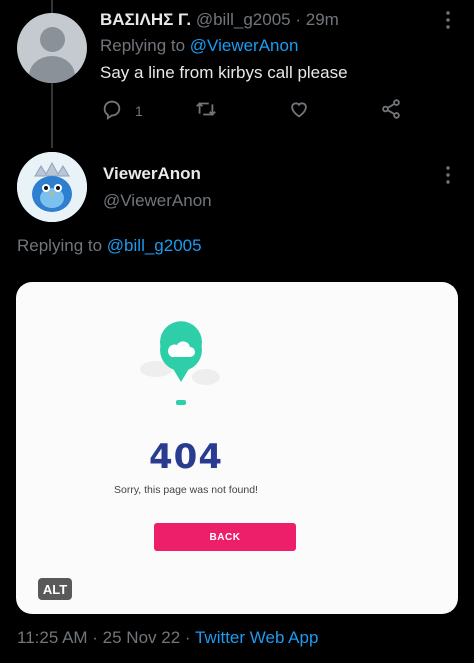 The image size is (474, 663). I want to click on tweet-text: Say a line from kirbys call please, so click(224, 72).